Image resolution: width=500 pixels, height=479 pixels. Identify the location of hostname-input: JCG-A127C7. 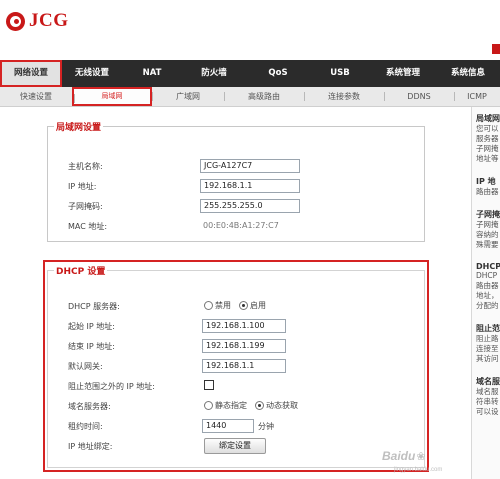
(250, 166).